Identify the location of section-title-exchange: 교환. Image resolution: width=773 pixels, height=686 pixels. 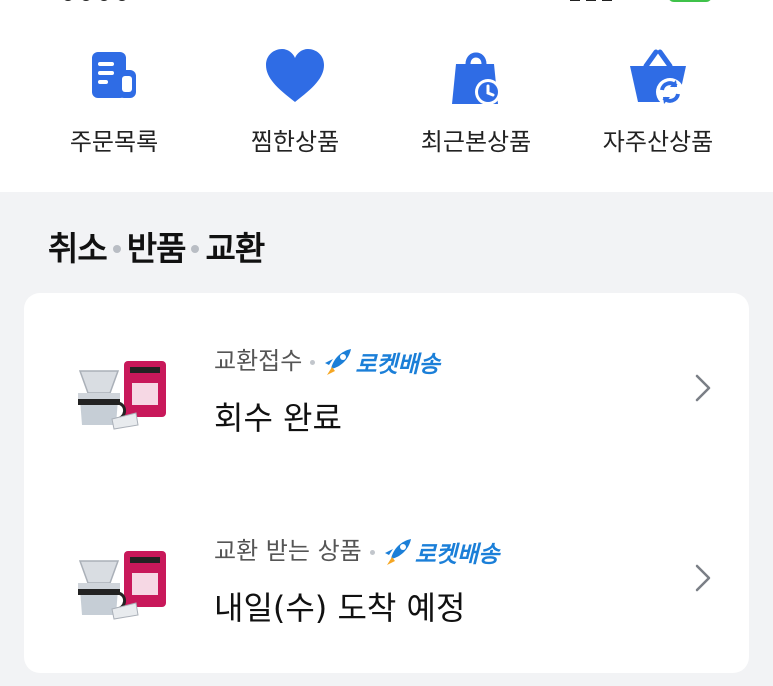
(235, 248).